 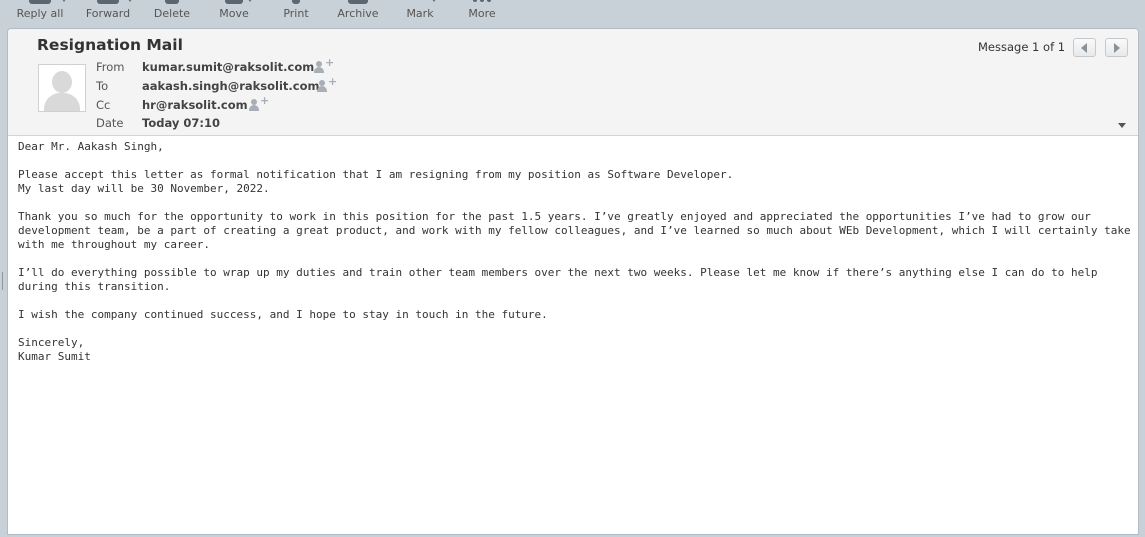 I want to click on print-button: Print, so click(x=296, y=12).